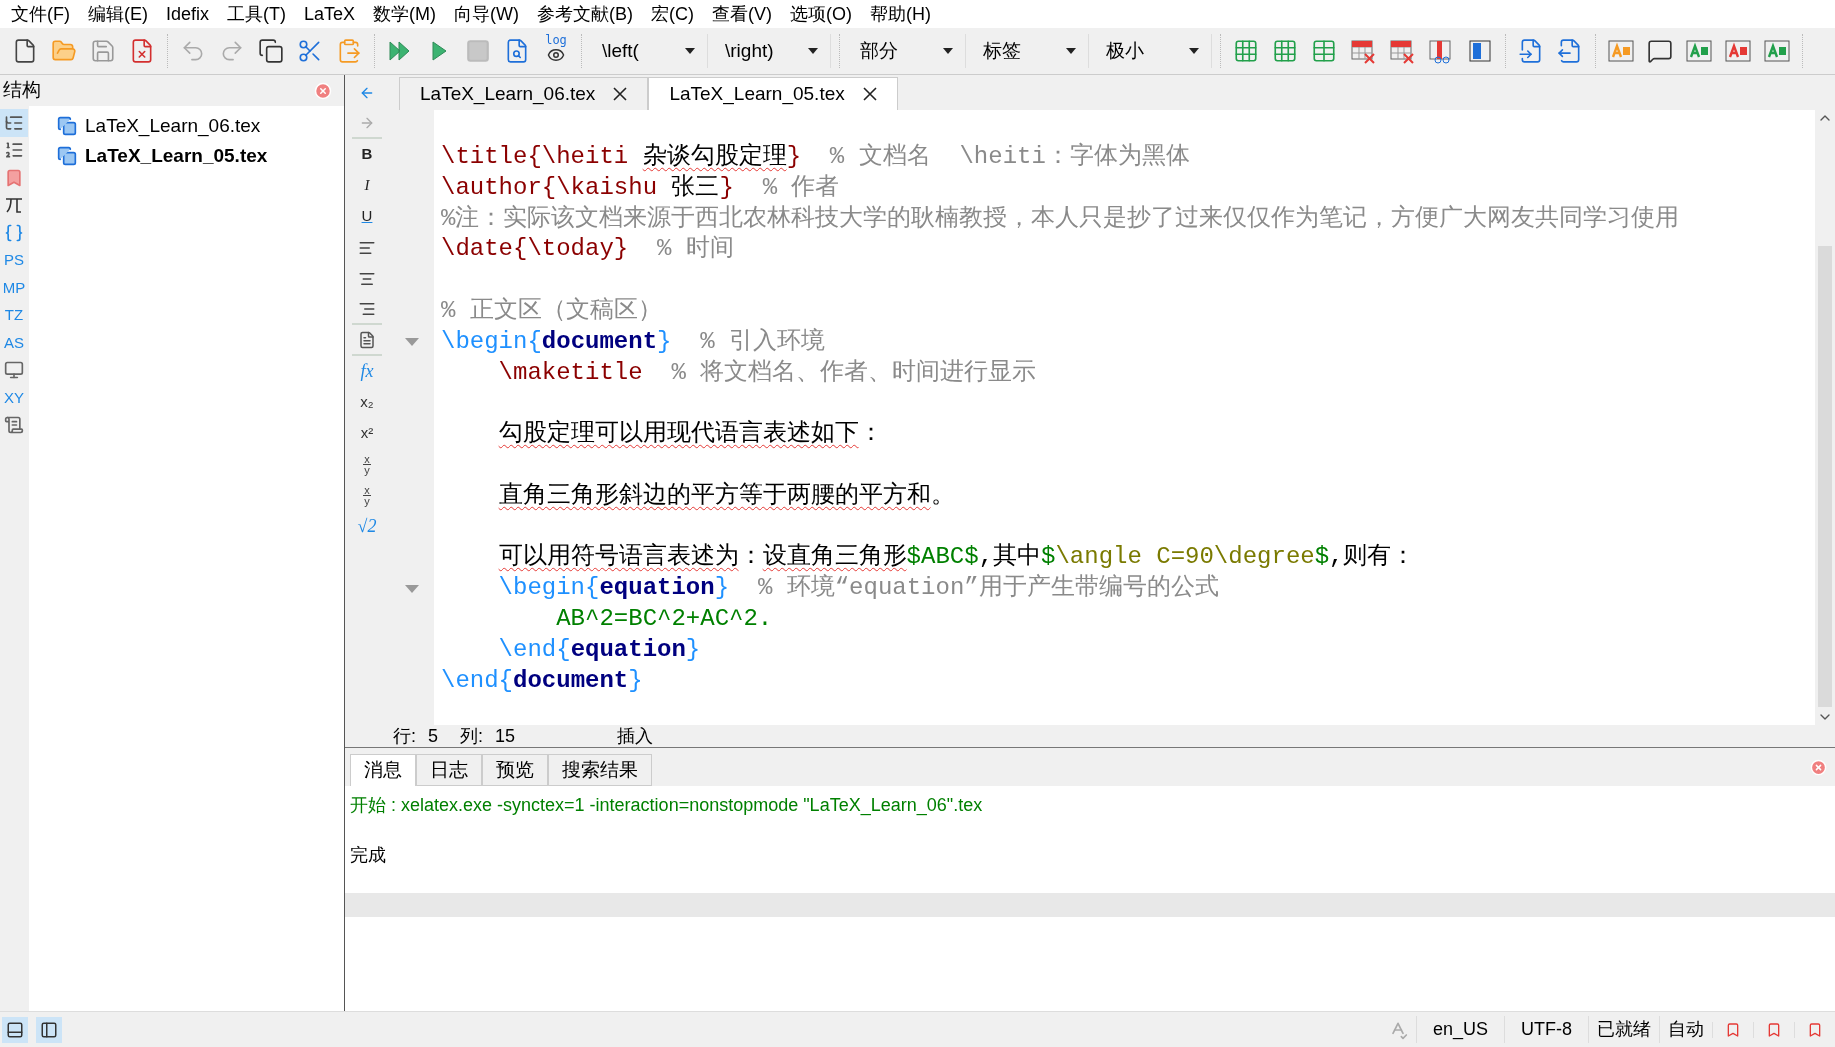  I want to click on code-text: 勾股定理可以用现代语言表述如下, so click(678, 434).